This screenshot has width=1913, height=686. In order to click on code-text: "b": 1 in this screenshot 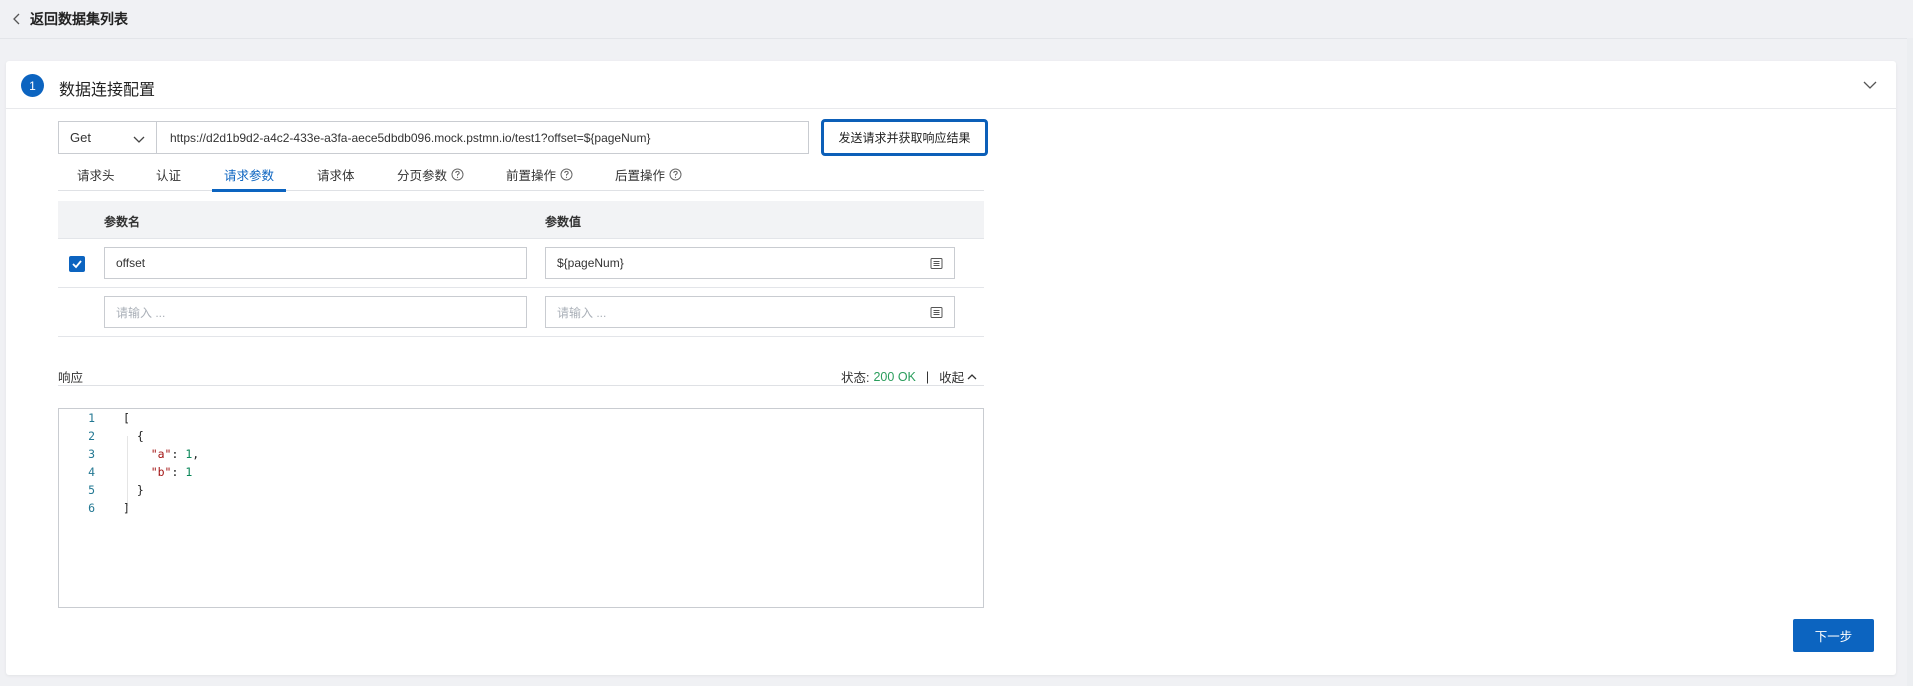, I will do `click(171, 472)`.